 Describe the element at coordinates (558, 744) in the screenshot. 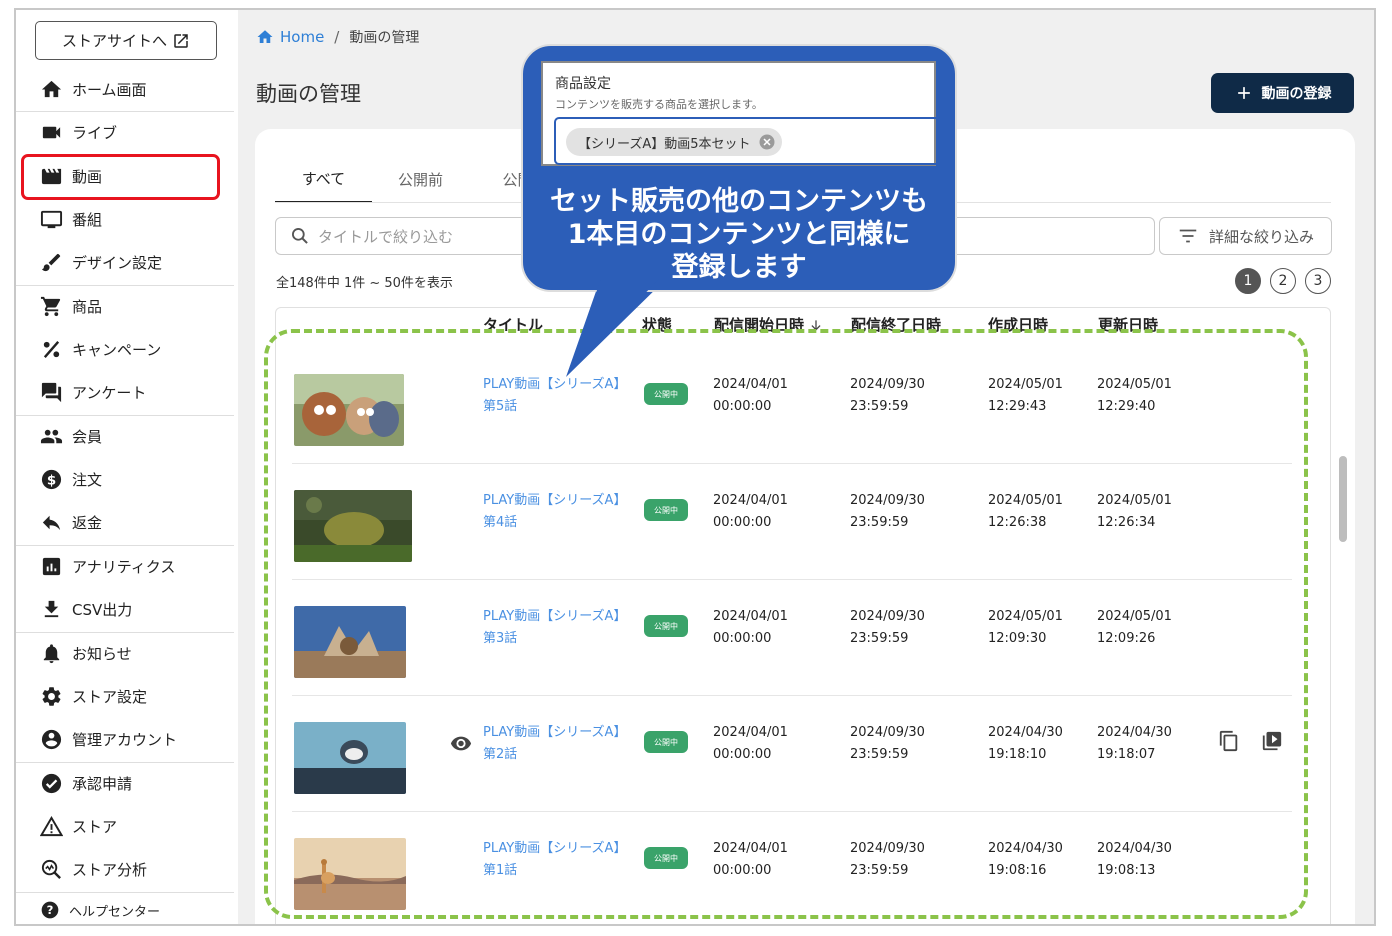

I see `video-title-link: PLAY動画【シリーズA】 第2話` at that location.